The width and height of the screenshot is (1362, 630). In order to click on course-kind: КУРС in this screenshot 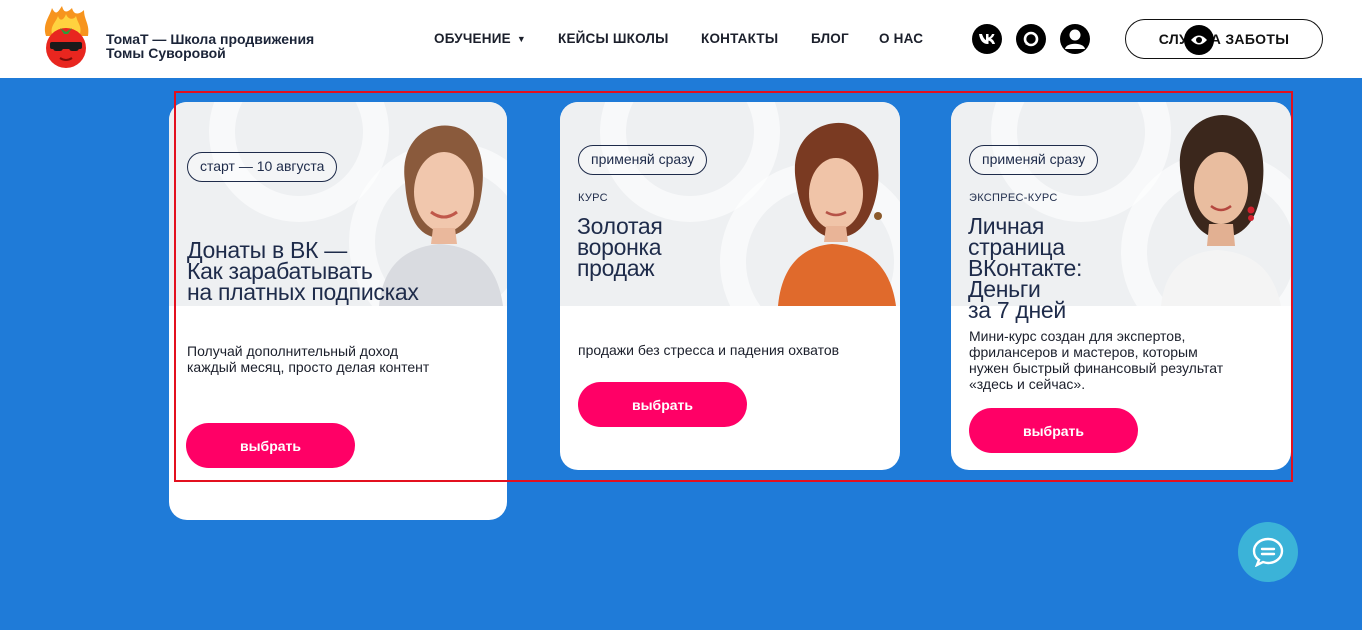, I will do `click(593, 198)`.